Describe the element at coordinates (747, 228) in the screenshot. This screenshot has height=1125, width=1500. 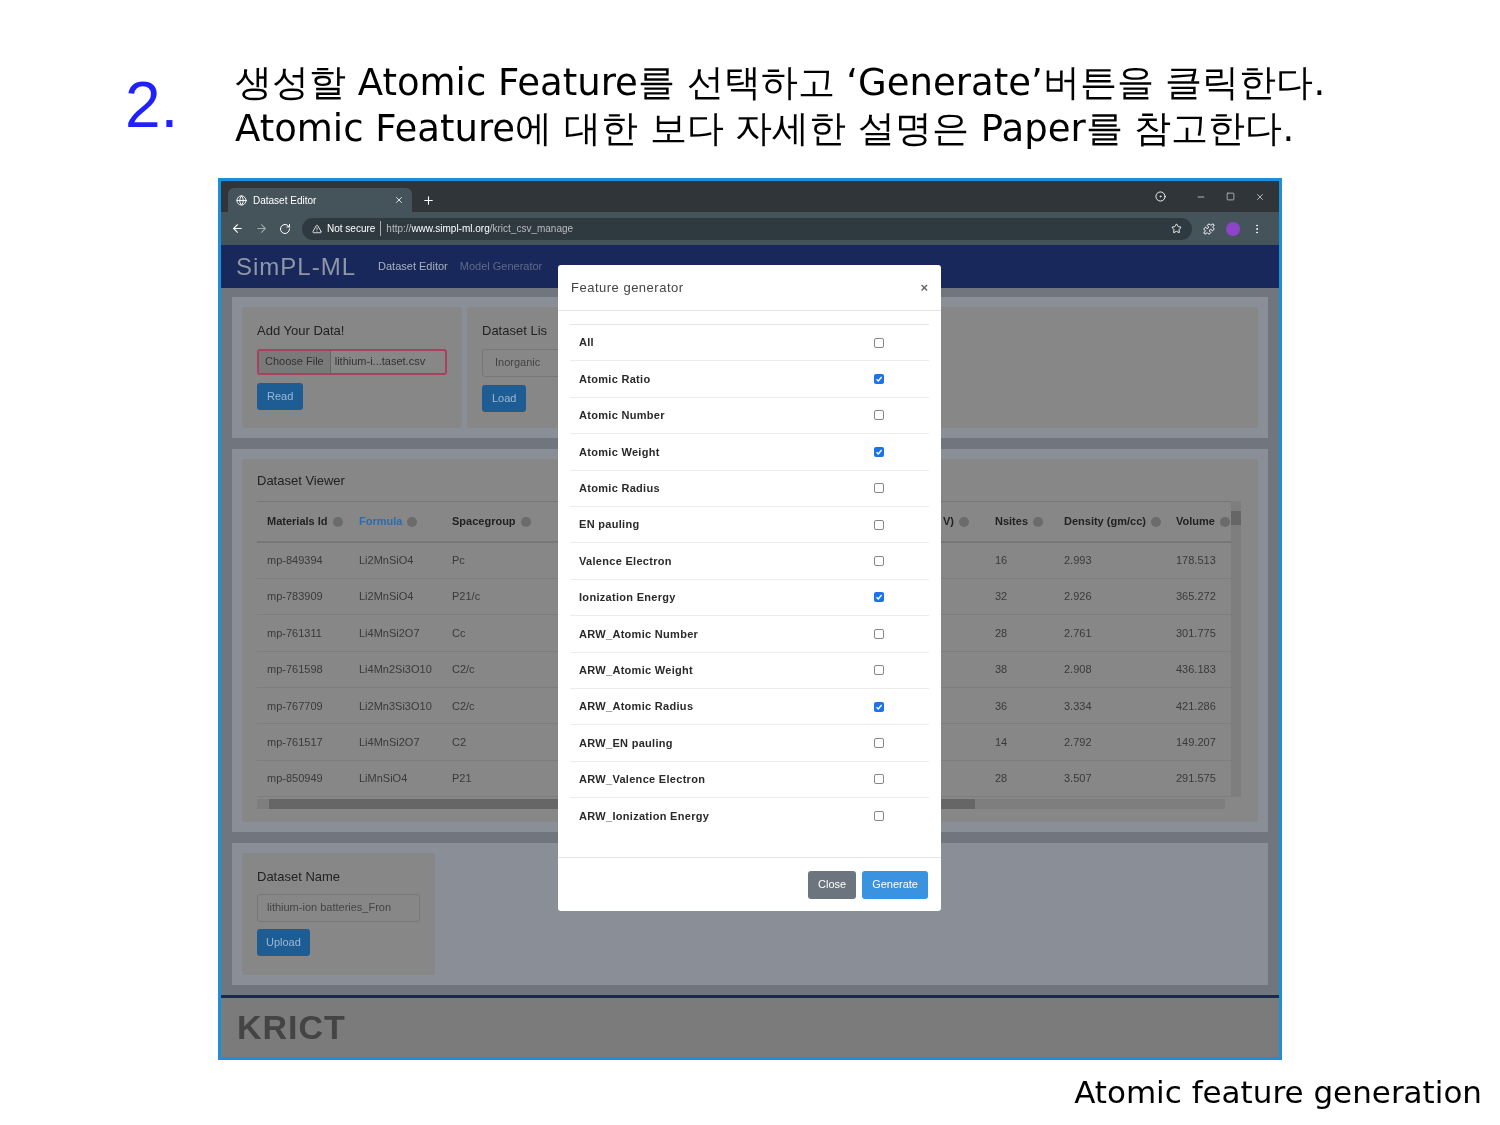
I see `address-bar: Not secure http://www.simpl-ml.org/krict_csv_manage` at that location.